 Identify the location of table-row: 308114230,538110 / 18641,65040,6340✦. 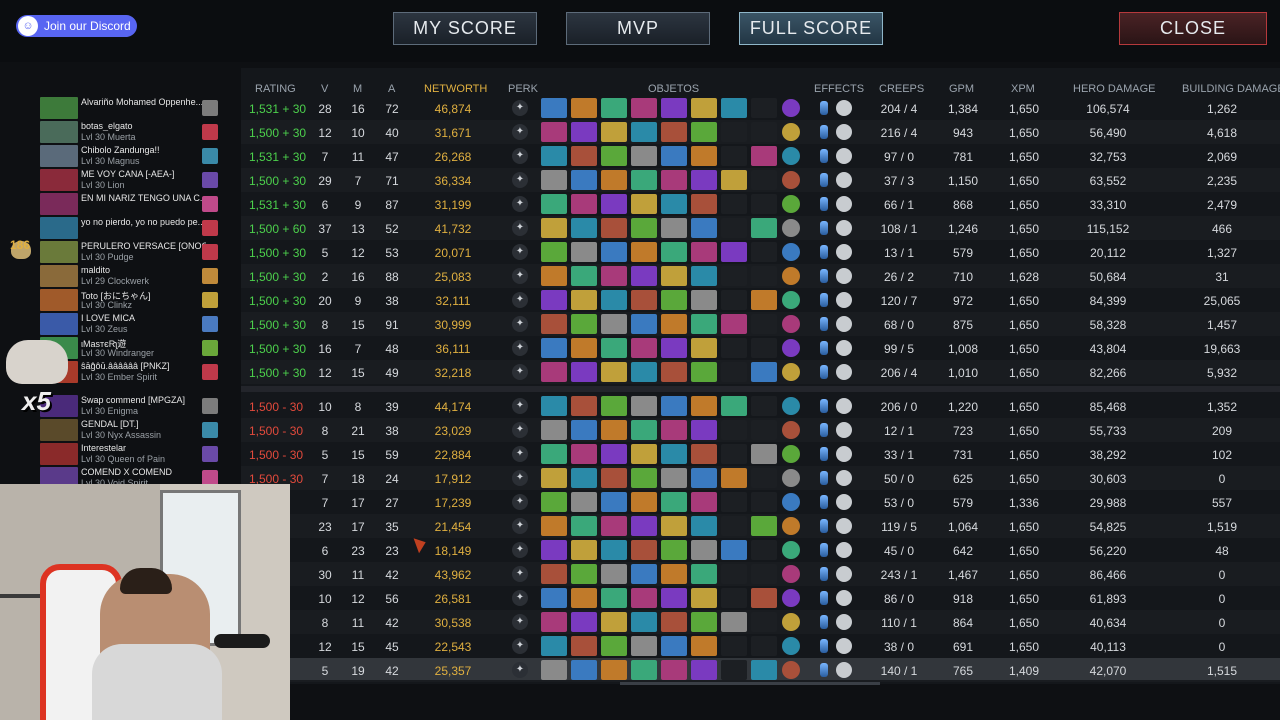
(760, 622).